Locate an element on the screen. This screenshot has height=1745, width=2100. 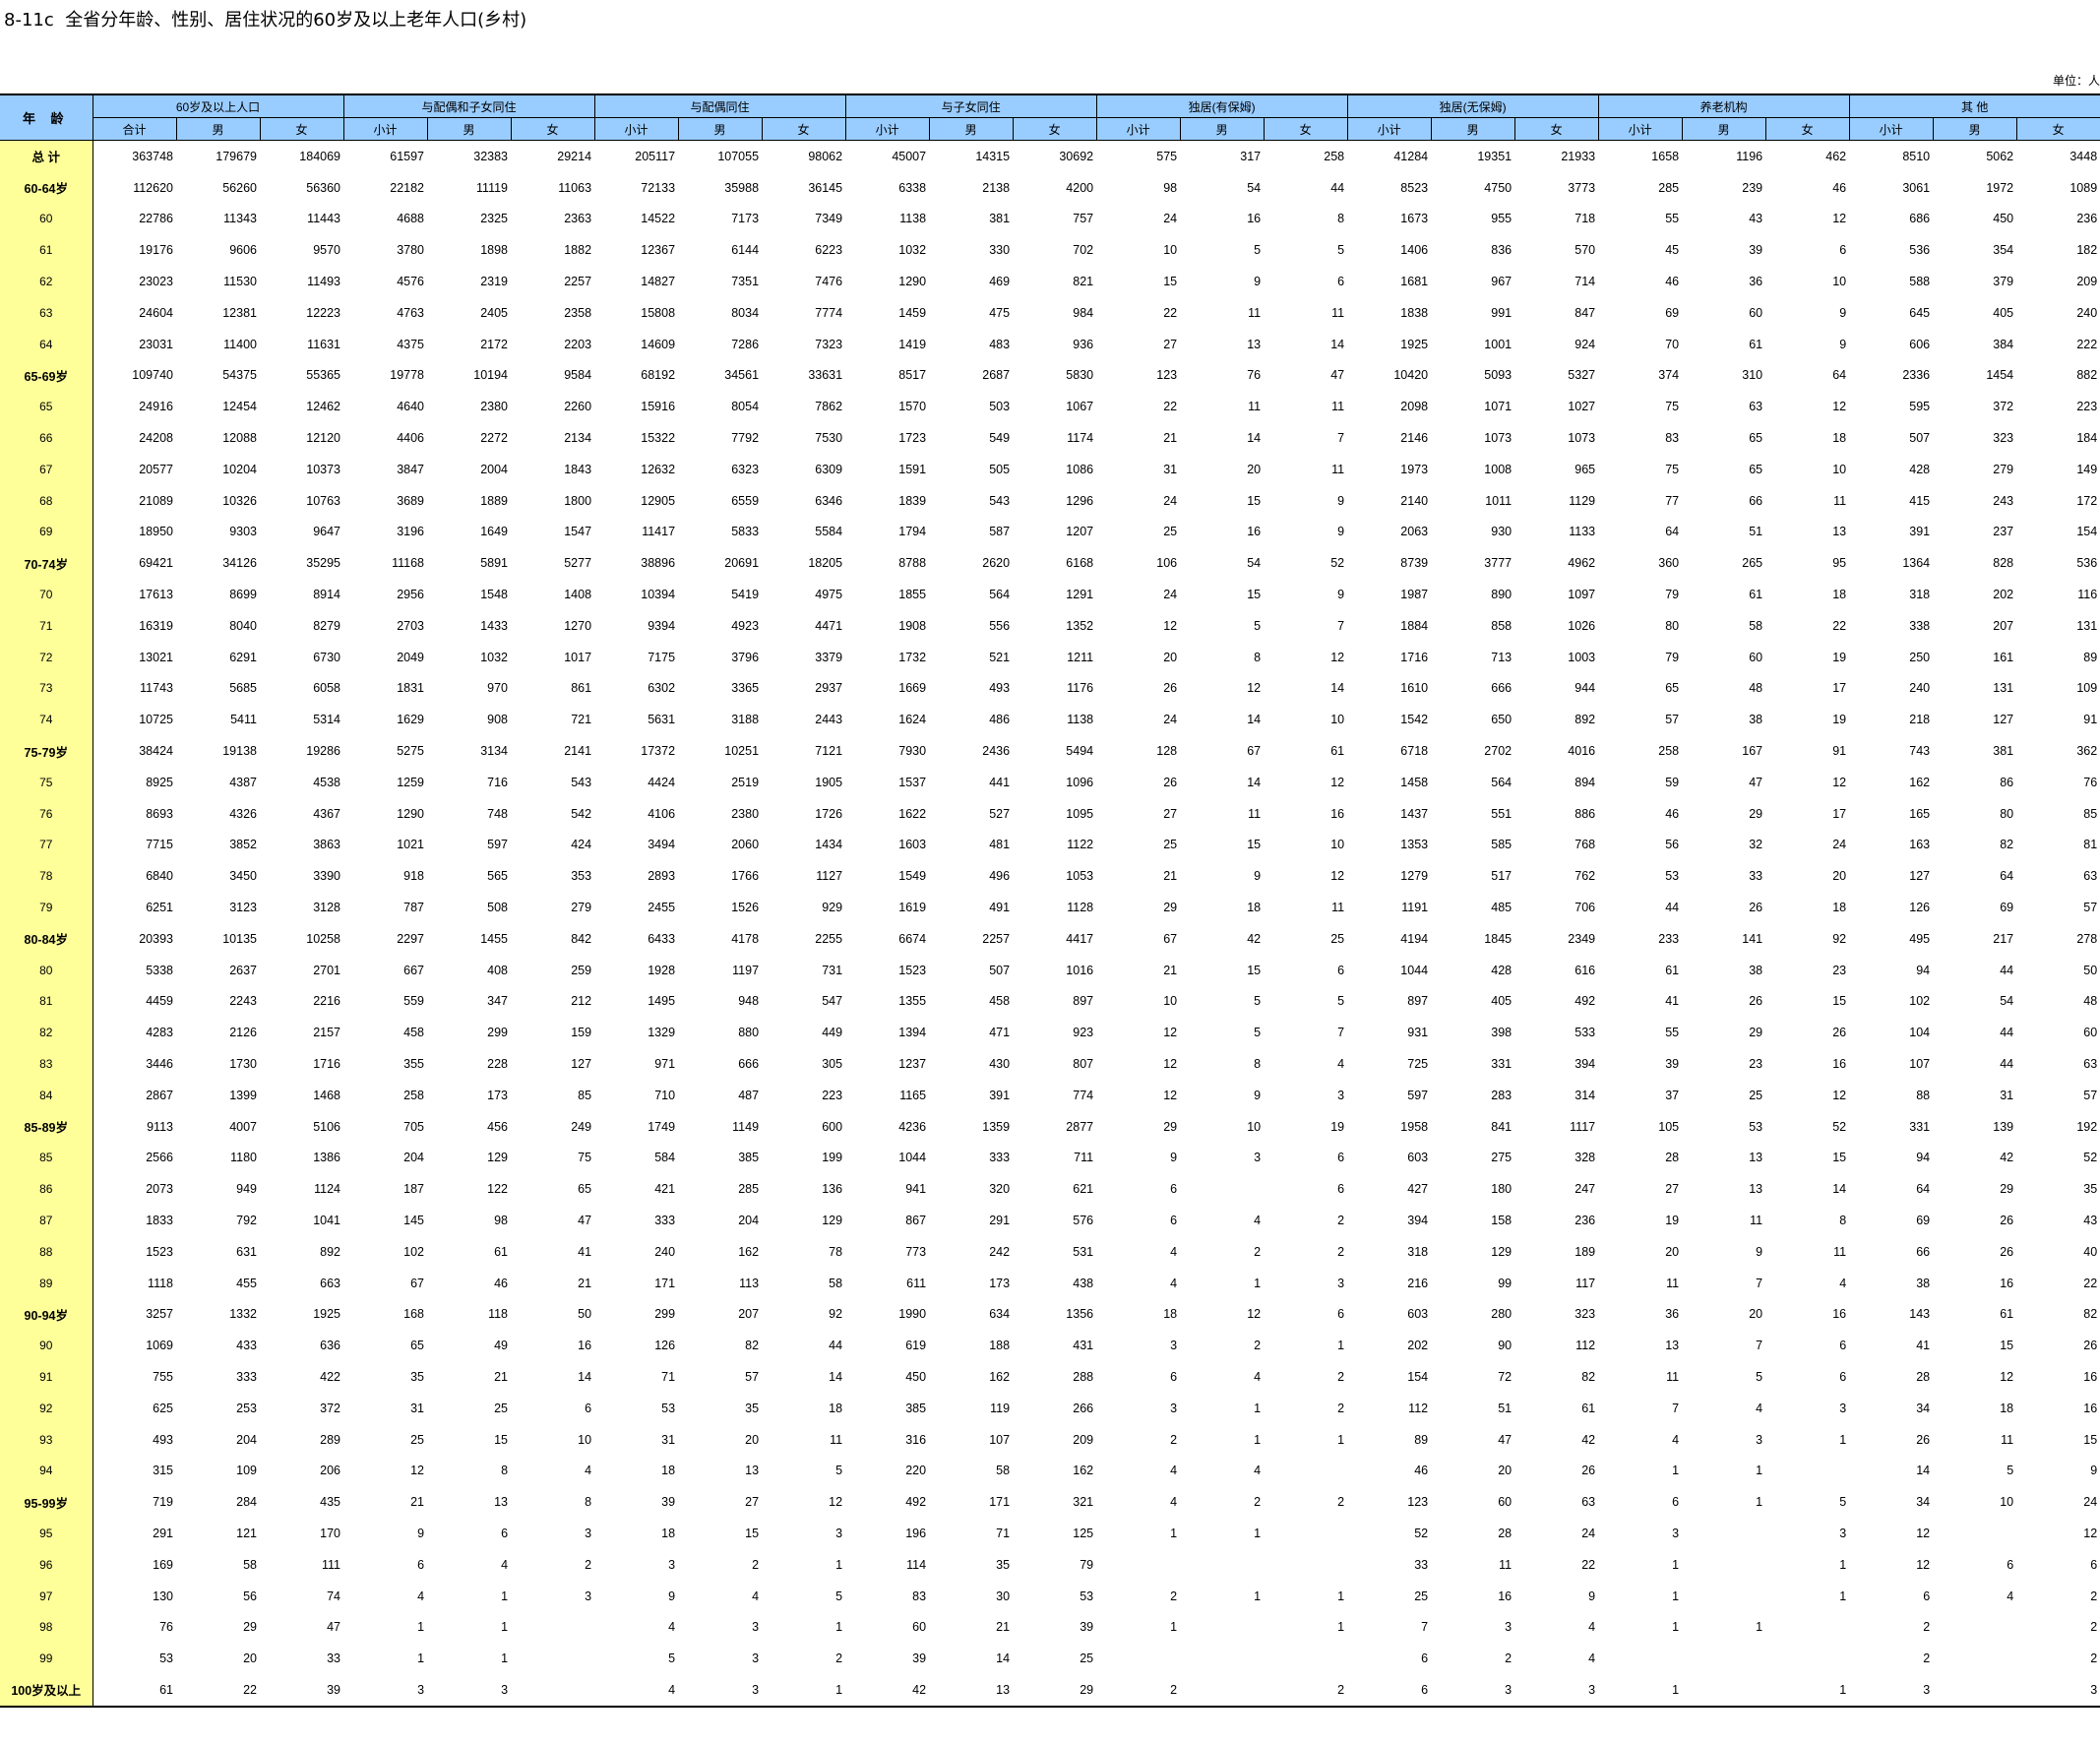
value-cell: 2336 is located at coordinates (1916, 375).